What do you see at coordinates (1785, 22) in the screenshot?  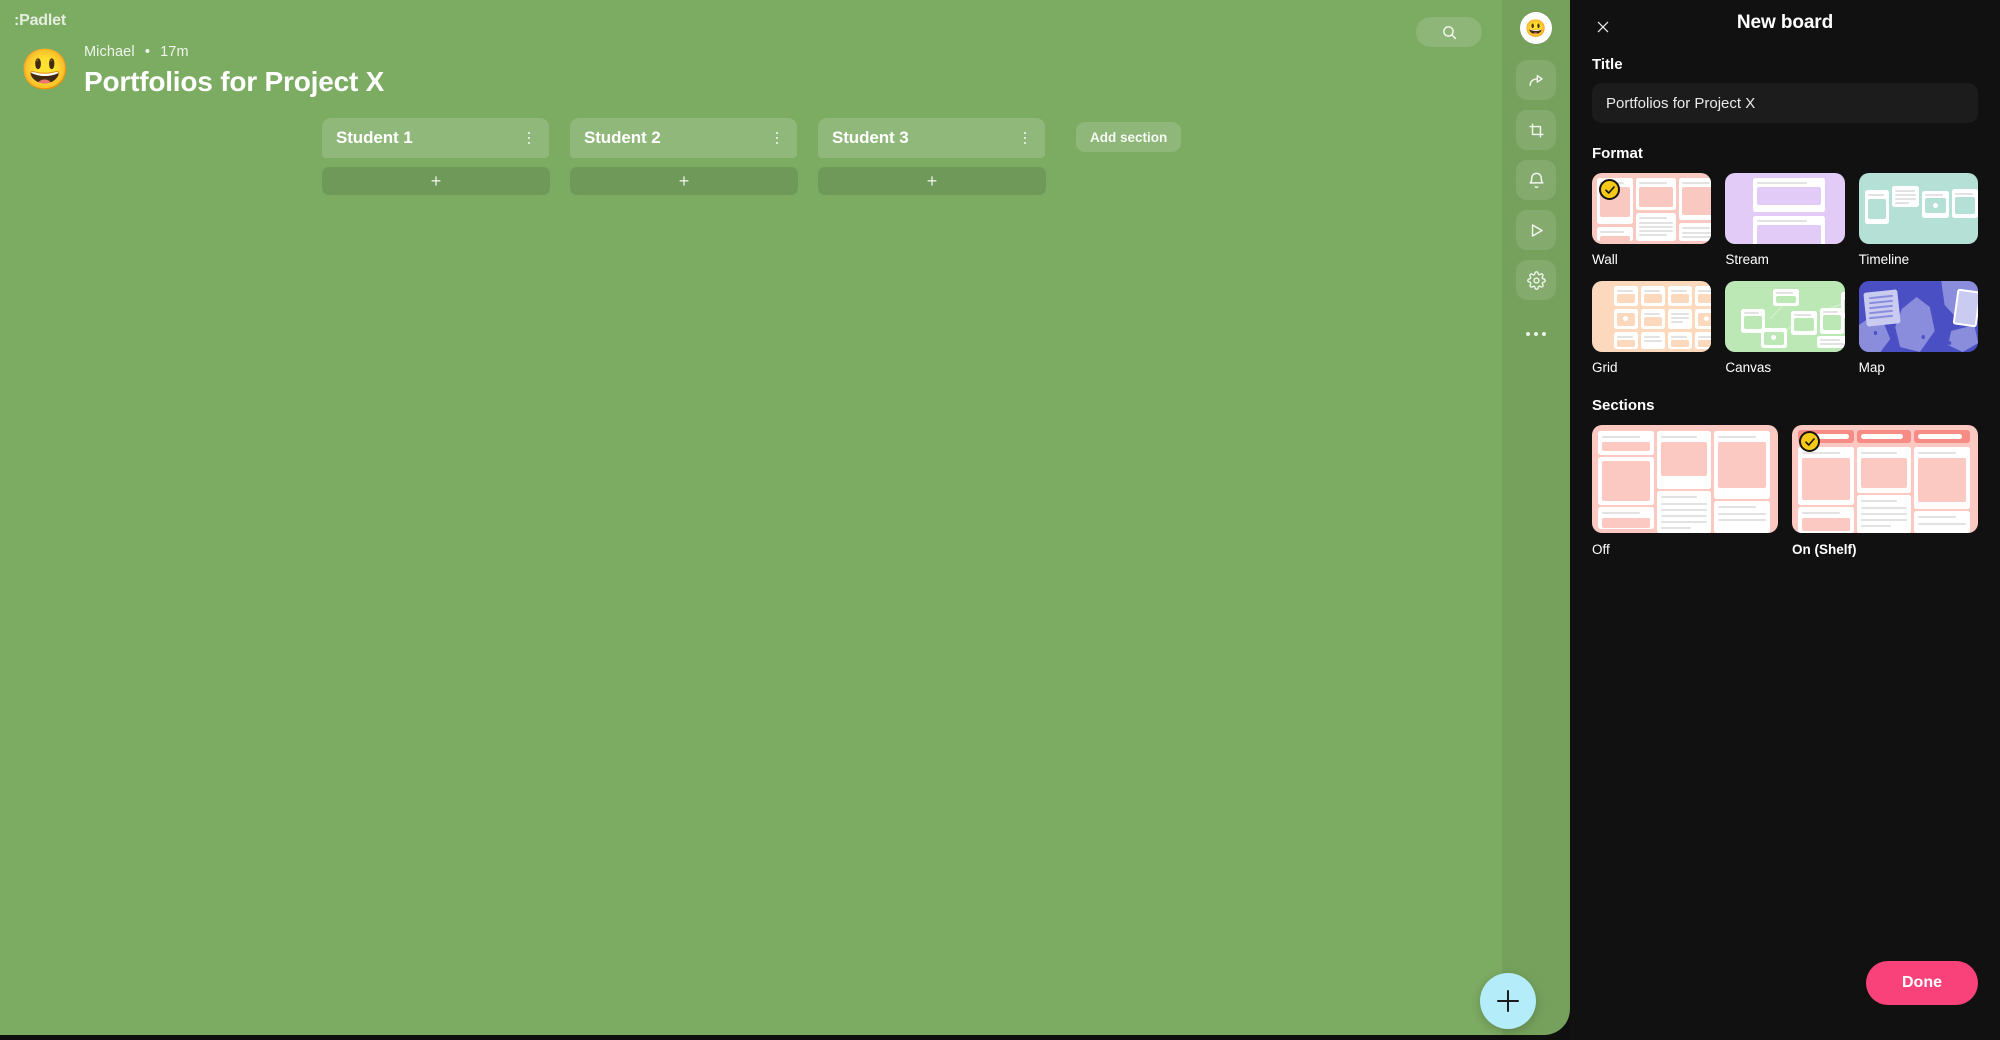 I see `panel-title: New board` at bounding box center [1785, 22].